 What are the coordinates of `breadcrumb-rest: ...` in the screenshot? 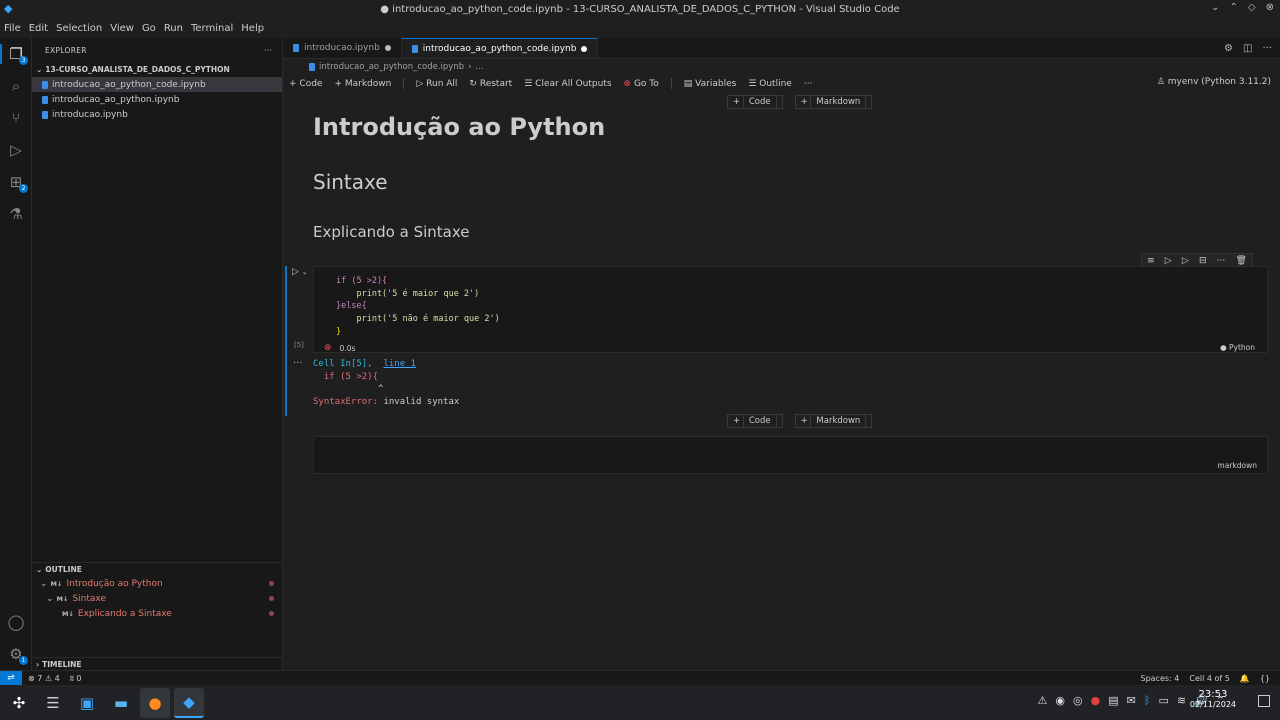 It's located at (480, 67).